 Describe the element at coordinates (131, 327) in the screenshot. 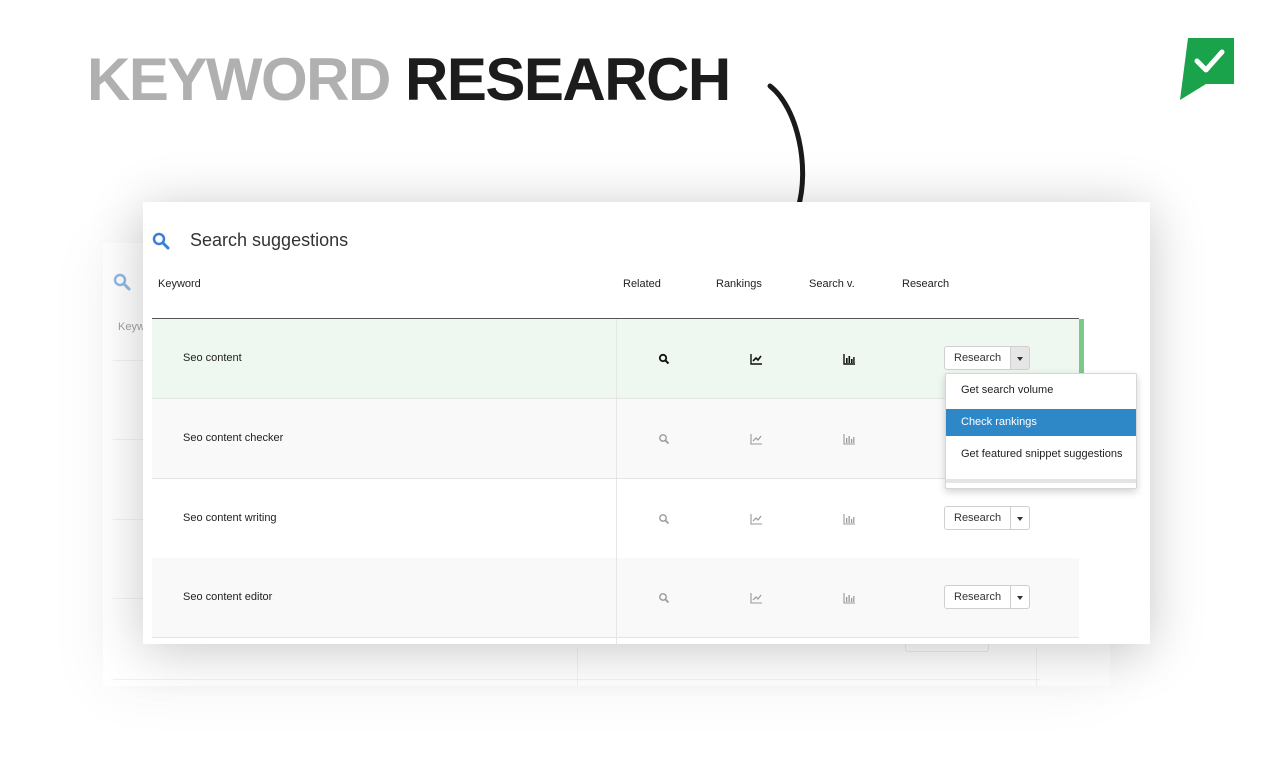

I see `background-column-label: Keyw` at that location.